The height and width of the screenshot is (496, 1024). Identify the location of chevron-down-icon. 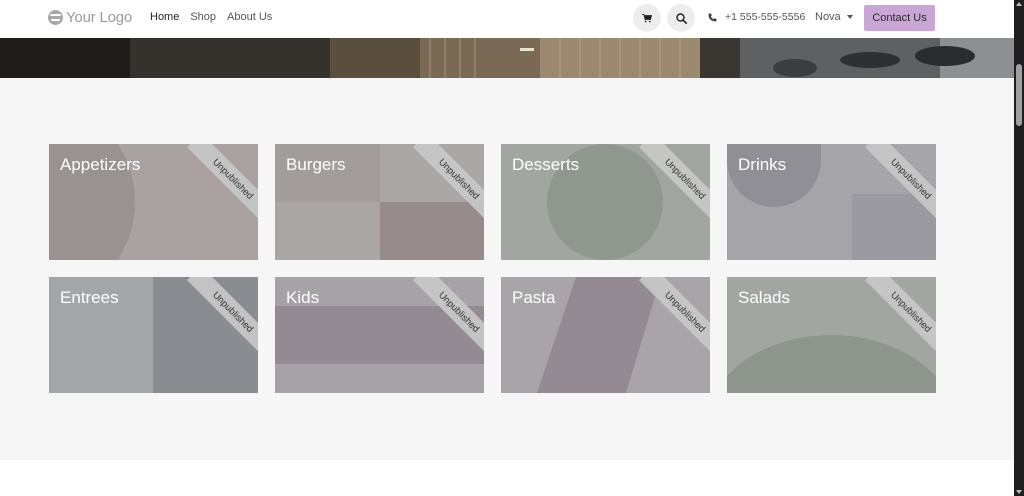
(849, 17).